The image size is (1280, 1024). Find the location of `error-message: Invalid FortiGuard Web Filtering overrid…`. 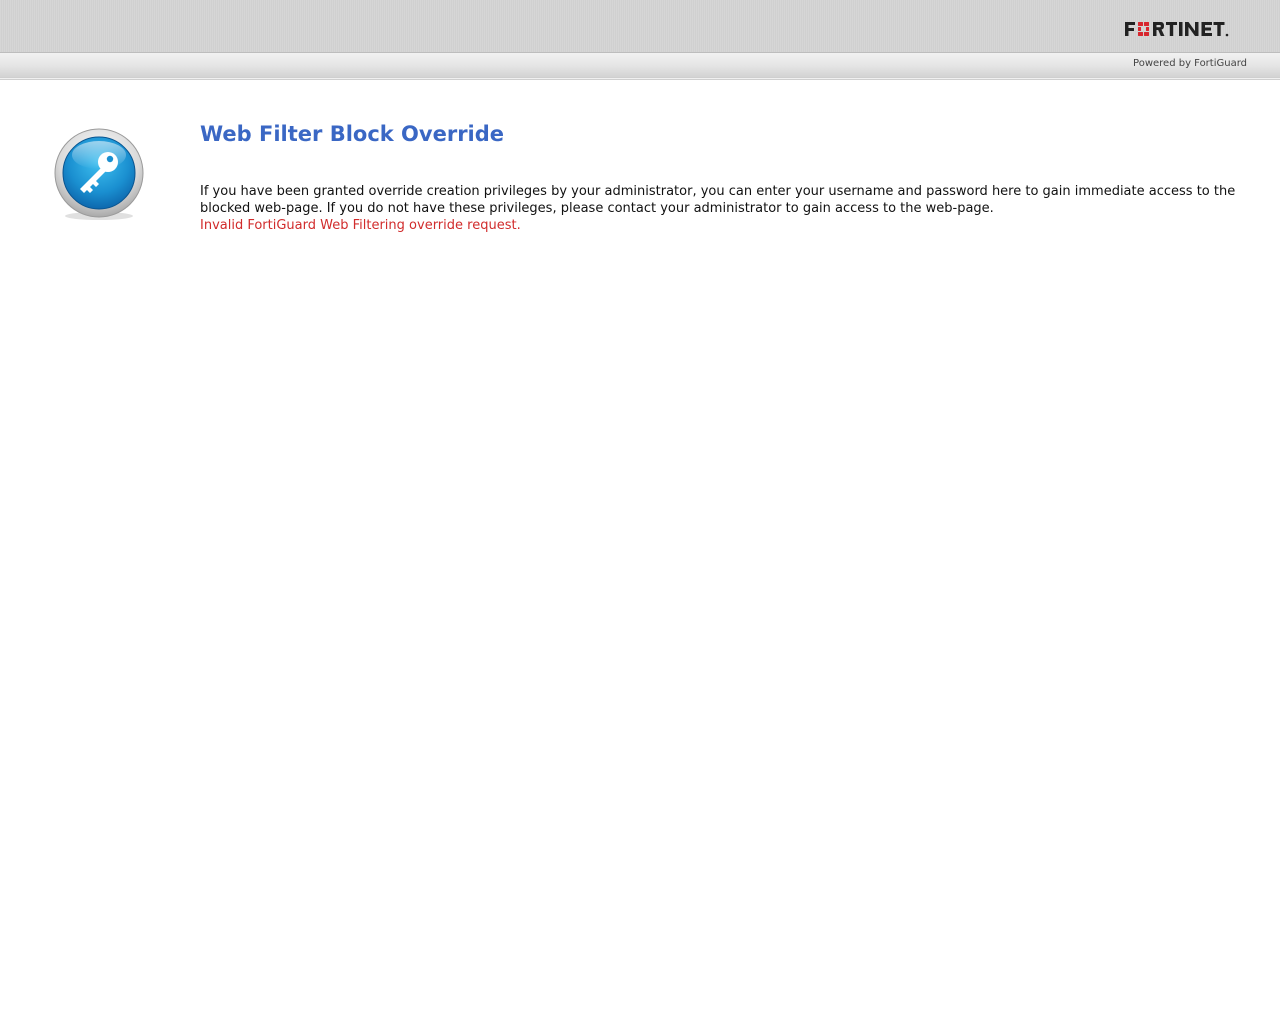

error-message: Invalid FortiGuard Web Filtering overrid… is located at coordinates (360, 225).